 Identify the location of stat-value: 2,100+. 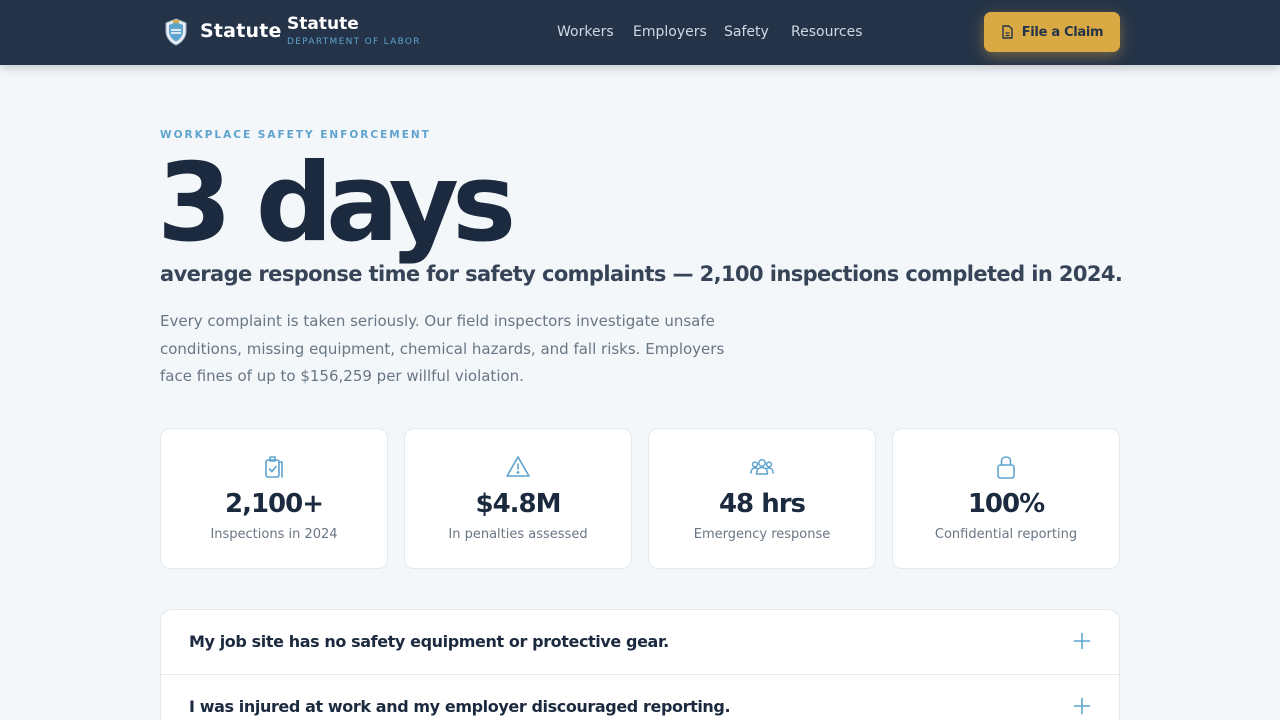
(274, 504).